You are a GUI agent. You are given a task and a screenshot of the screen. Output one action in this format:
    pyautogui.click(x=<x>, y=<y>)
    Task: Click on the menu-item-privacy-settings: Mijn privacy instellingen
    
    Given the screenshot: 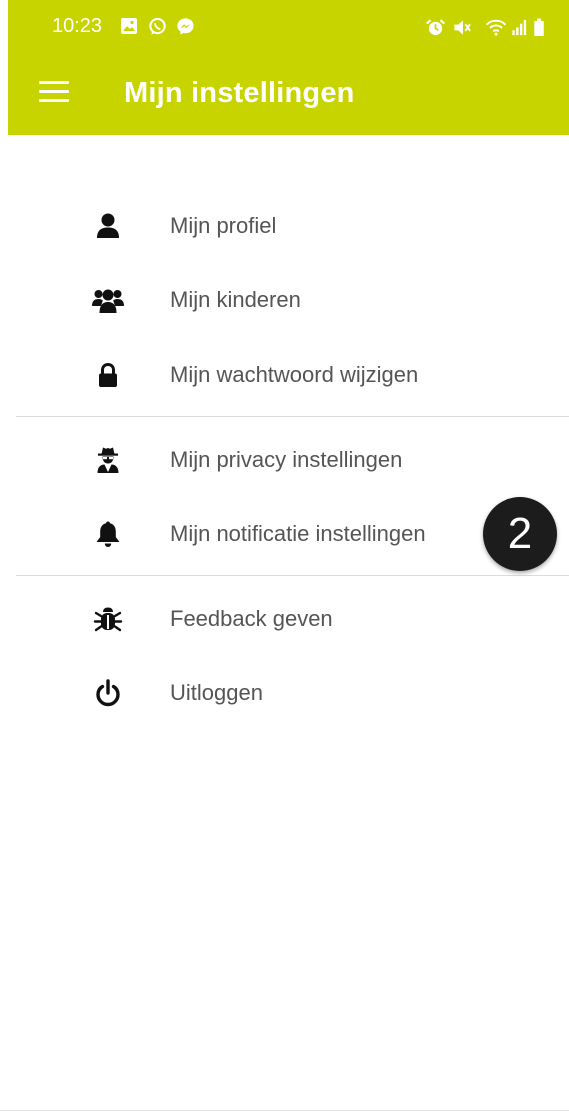 What is the action you would take?
    pyautogui.click(x=292, y=460)
    